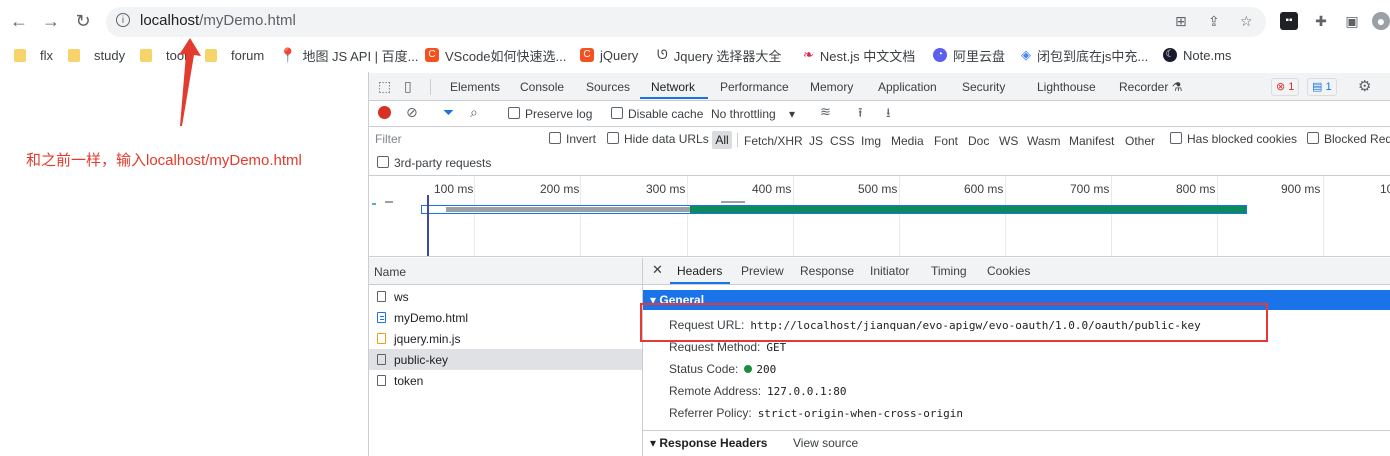 The height and width of the screenshot is (456, 1390). Describe the element at coordinates (860, 115) in the screenshot. I see `import-har-icon: ⭱` at that location.